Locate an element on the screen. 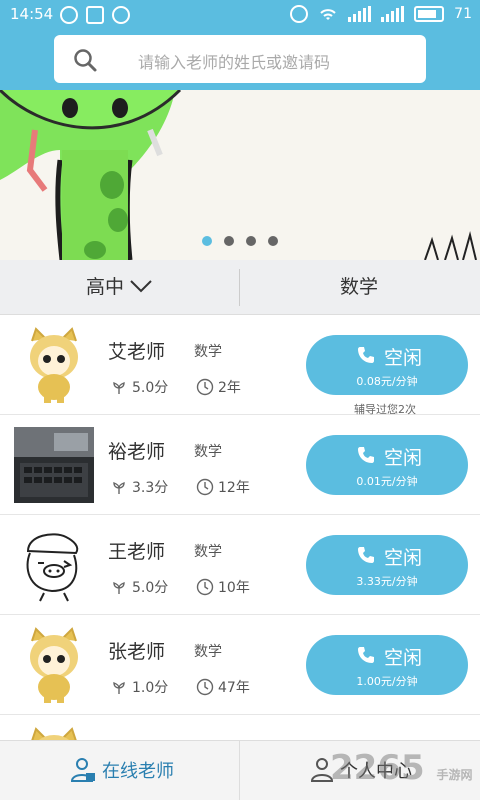 The image size is (480, 800). price-per-minute: 0.01元/分钟 is located at coordinates (387, 481).